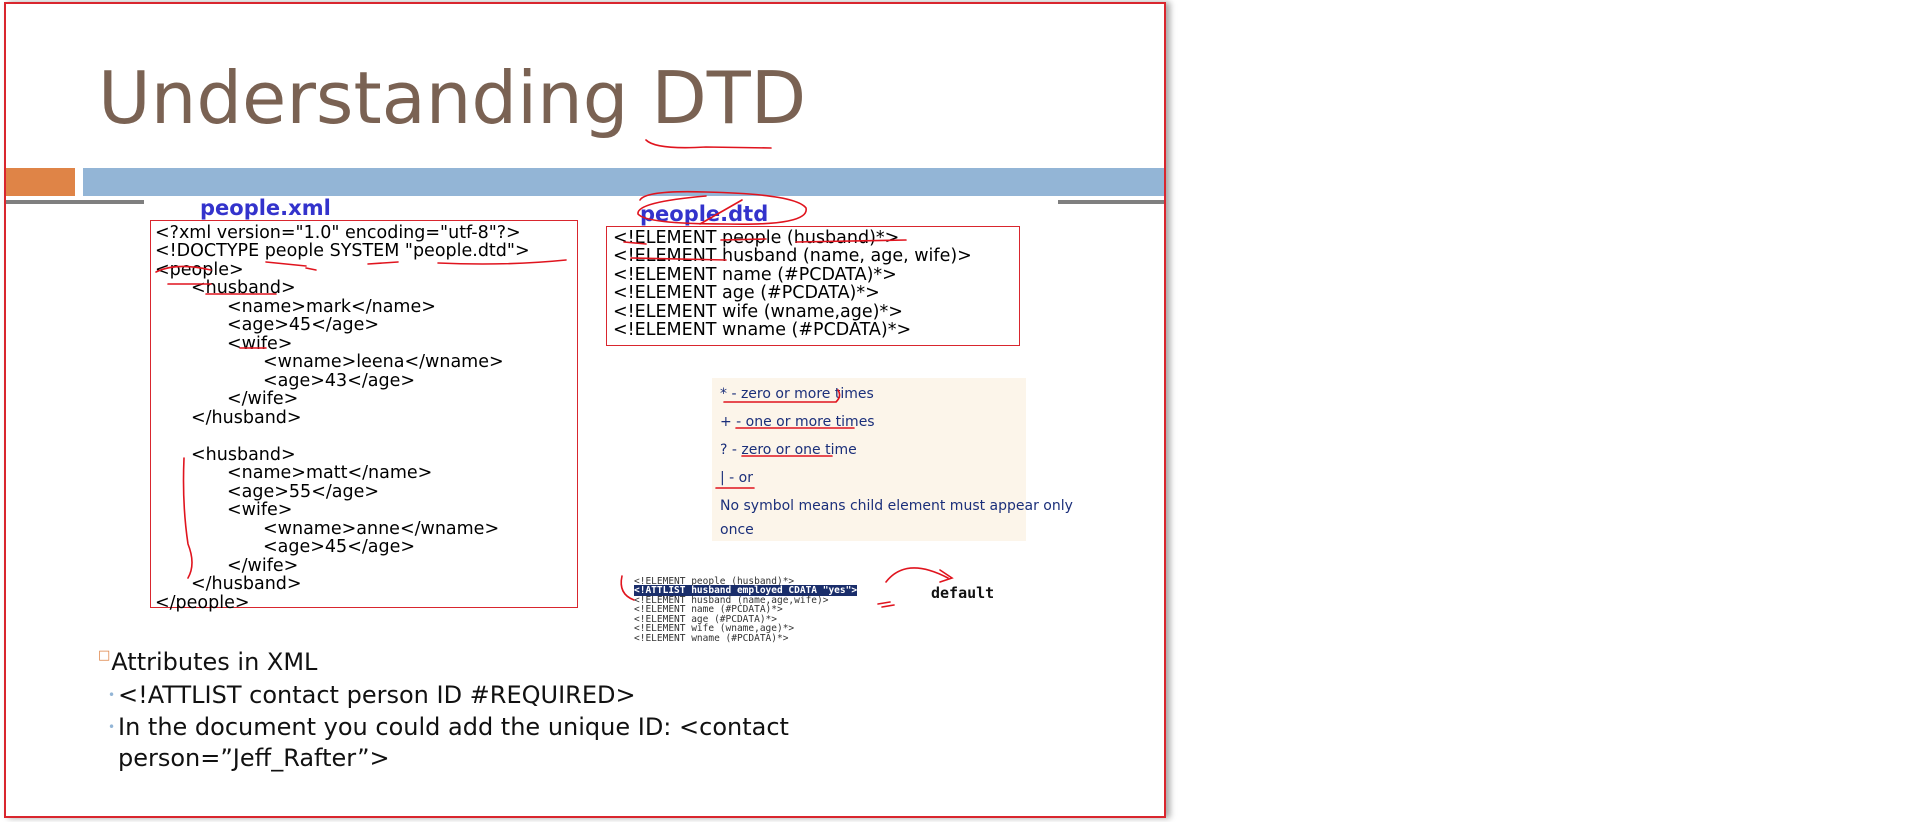 The width and height of the screenshot is (1911, 822). Describe the element at coordinates (762, 330) in the screenshot. I see `dtd-line: <!ELEMENT wname (#PCDATA)*>` at that location.